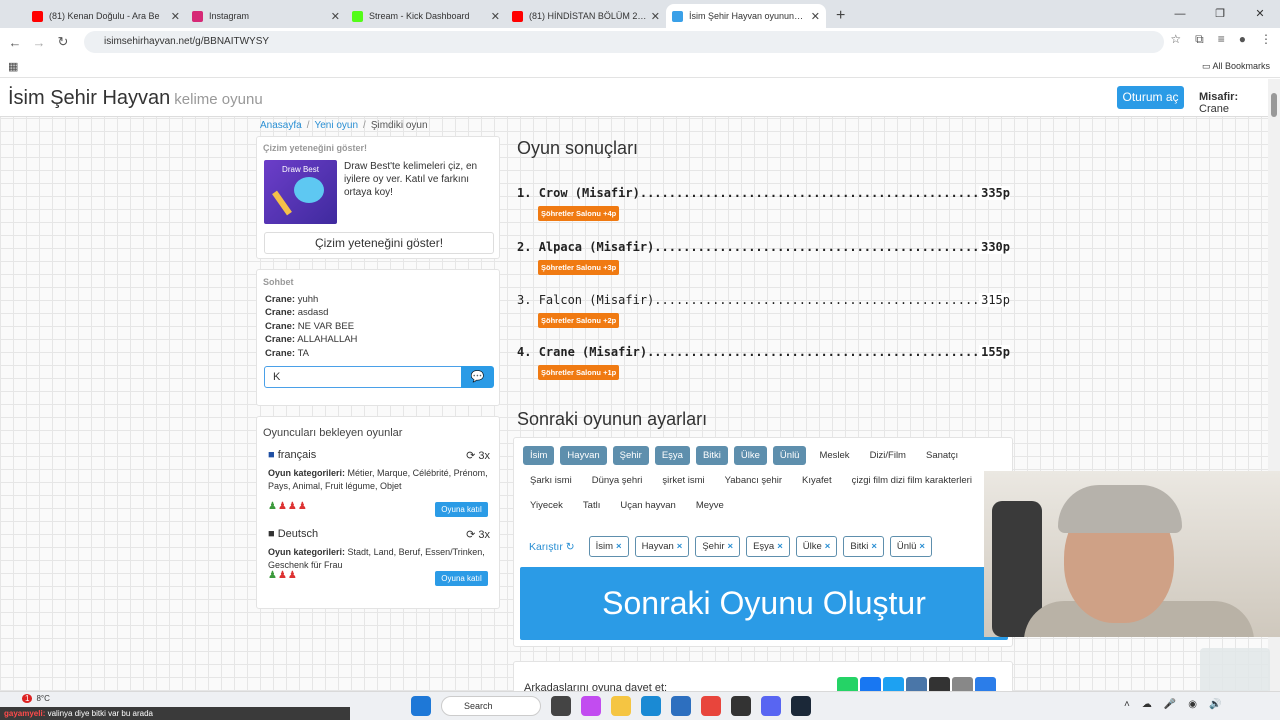  Describe the element at coordinates (910, 546) in the screenshot. I see `selected-category-chip: Ünlü ×` at that location.